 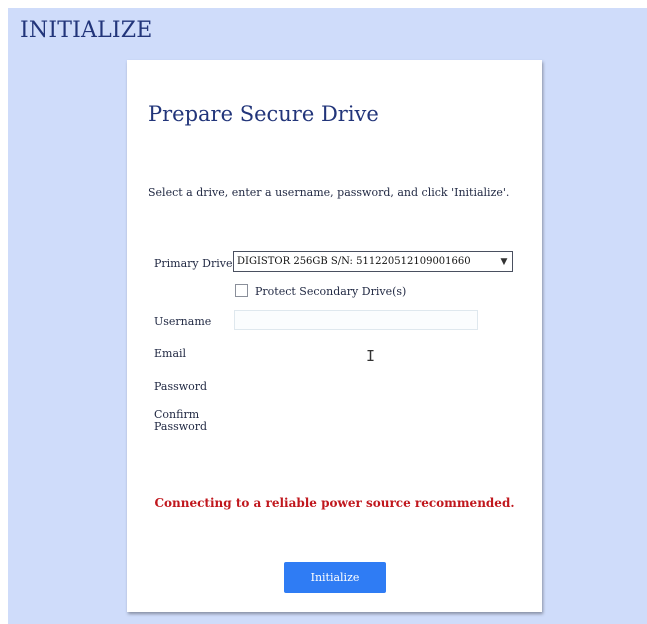 What do you see at coordinates (354, 261) in the screenshot?
I see `primary-drive-value: DIGISTOR 256GB S/N: 511220512109001660` at bounding box center [354, 261].